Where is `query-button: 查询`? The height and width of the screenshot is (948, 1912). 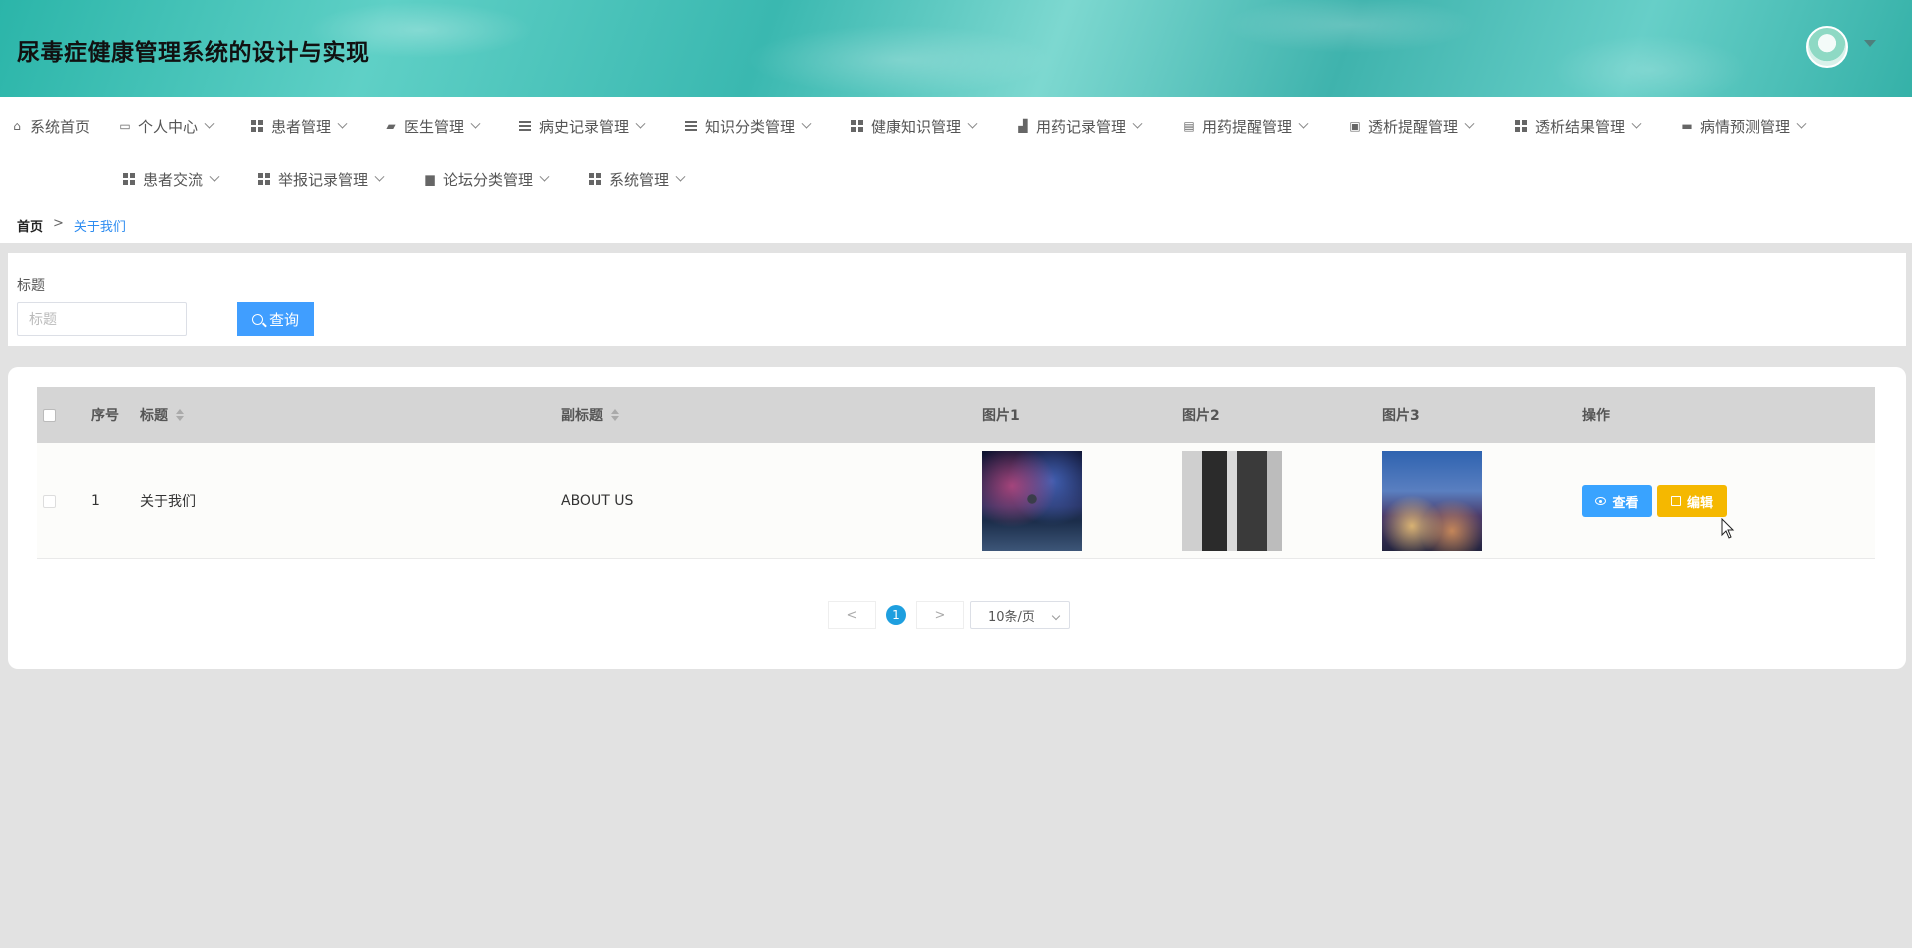 query-button: 查询 is located at coordinates (275, 319).